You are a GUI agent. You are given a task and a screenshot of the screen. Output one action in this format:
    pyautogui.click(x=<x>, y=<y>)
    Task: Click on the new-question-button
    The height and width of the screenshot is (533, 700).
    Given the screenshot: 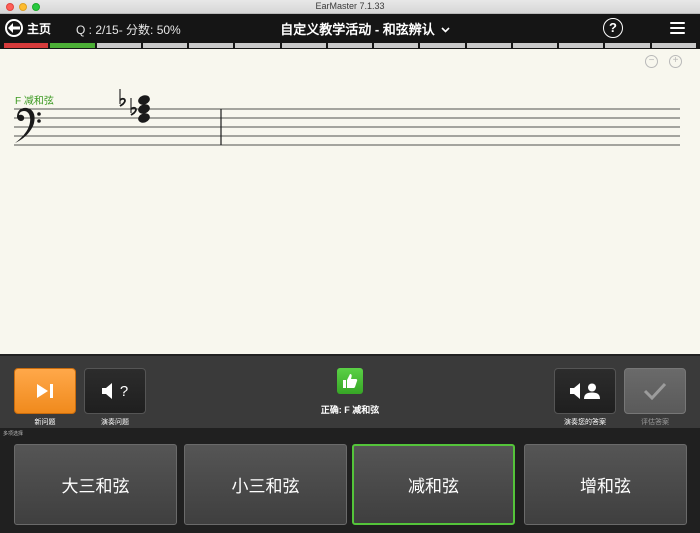 What is the action you would take?
    pyautogui.click(x=45, y=391)
    